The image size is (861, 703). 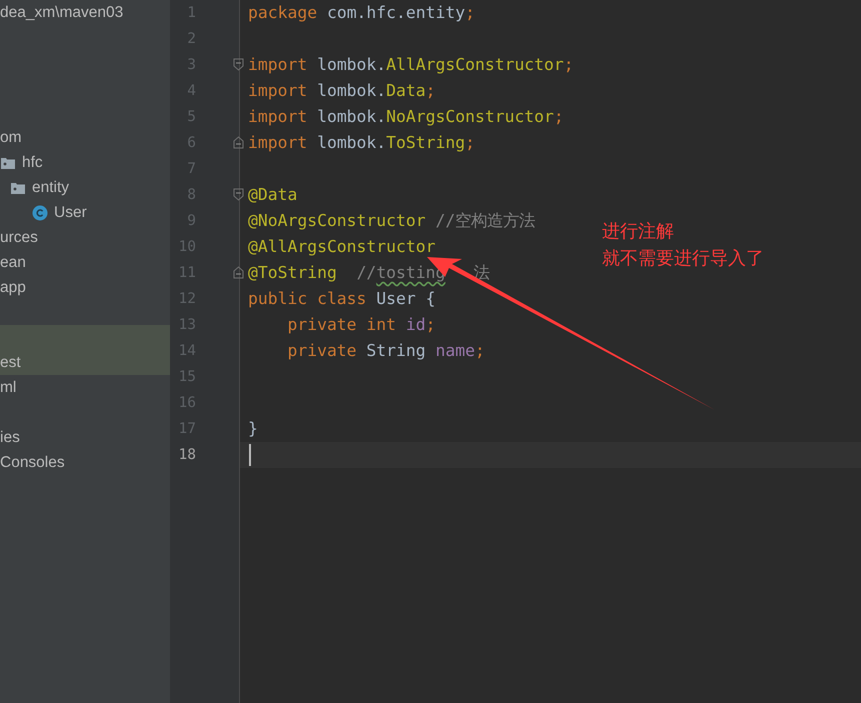 What do you see at coordinates (342, 247) in the screenshot?
I see `code-line: @AllArgsConstructor` at bounding box center [342, 247].